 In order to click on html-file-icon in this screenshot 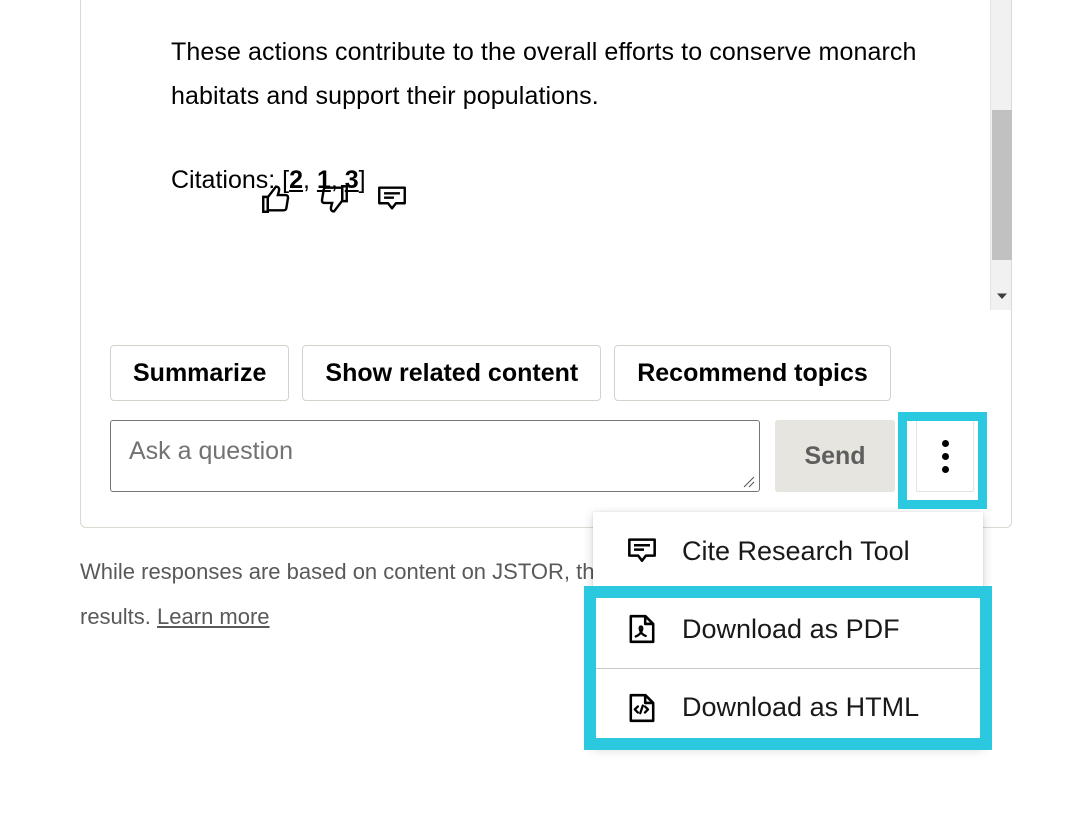, I will do `click(642, 707)`.